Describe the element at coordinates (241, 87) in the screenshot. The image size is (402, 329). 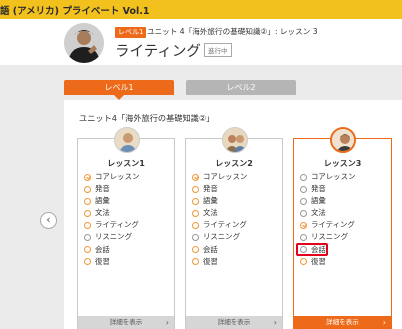
I see `tab-level-2: レベル2` at that location.